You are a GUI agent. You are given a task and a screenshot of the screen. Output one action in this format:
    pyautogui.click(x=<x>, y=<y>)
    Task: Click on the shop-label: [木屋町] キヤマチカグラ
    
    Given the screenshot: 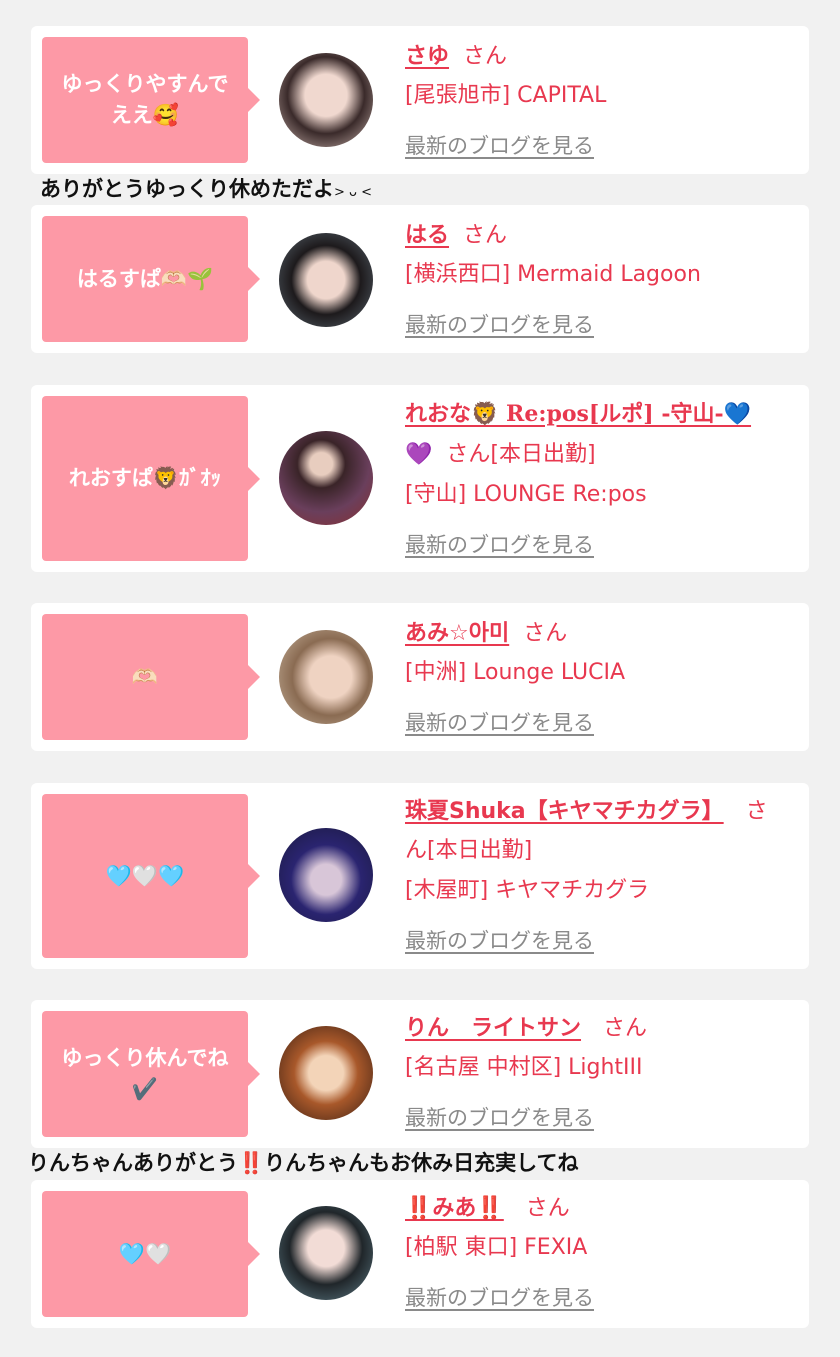 What is the action you would take?
    pyautogui.click(x=527, y=890)
    